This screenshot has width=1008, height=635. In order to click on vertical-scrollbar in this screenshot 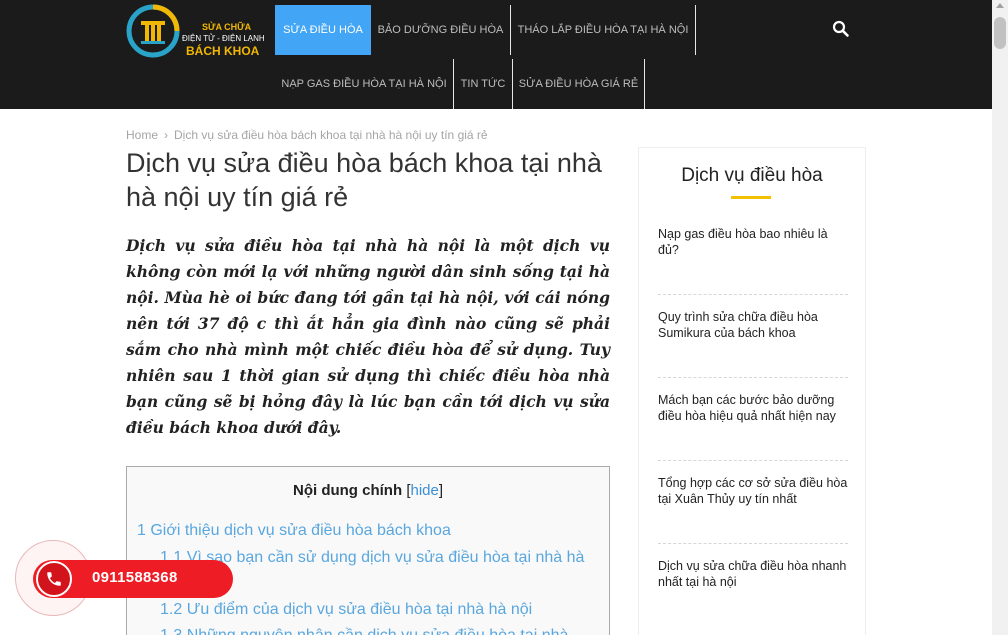, I will do `click(1000, 317)`.